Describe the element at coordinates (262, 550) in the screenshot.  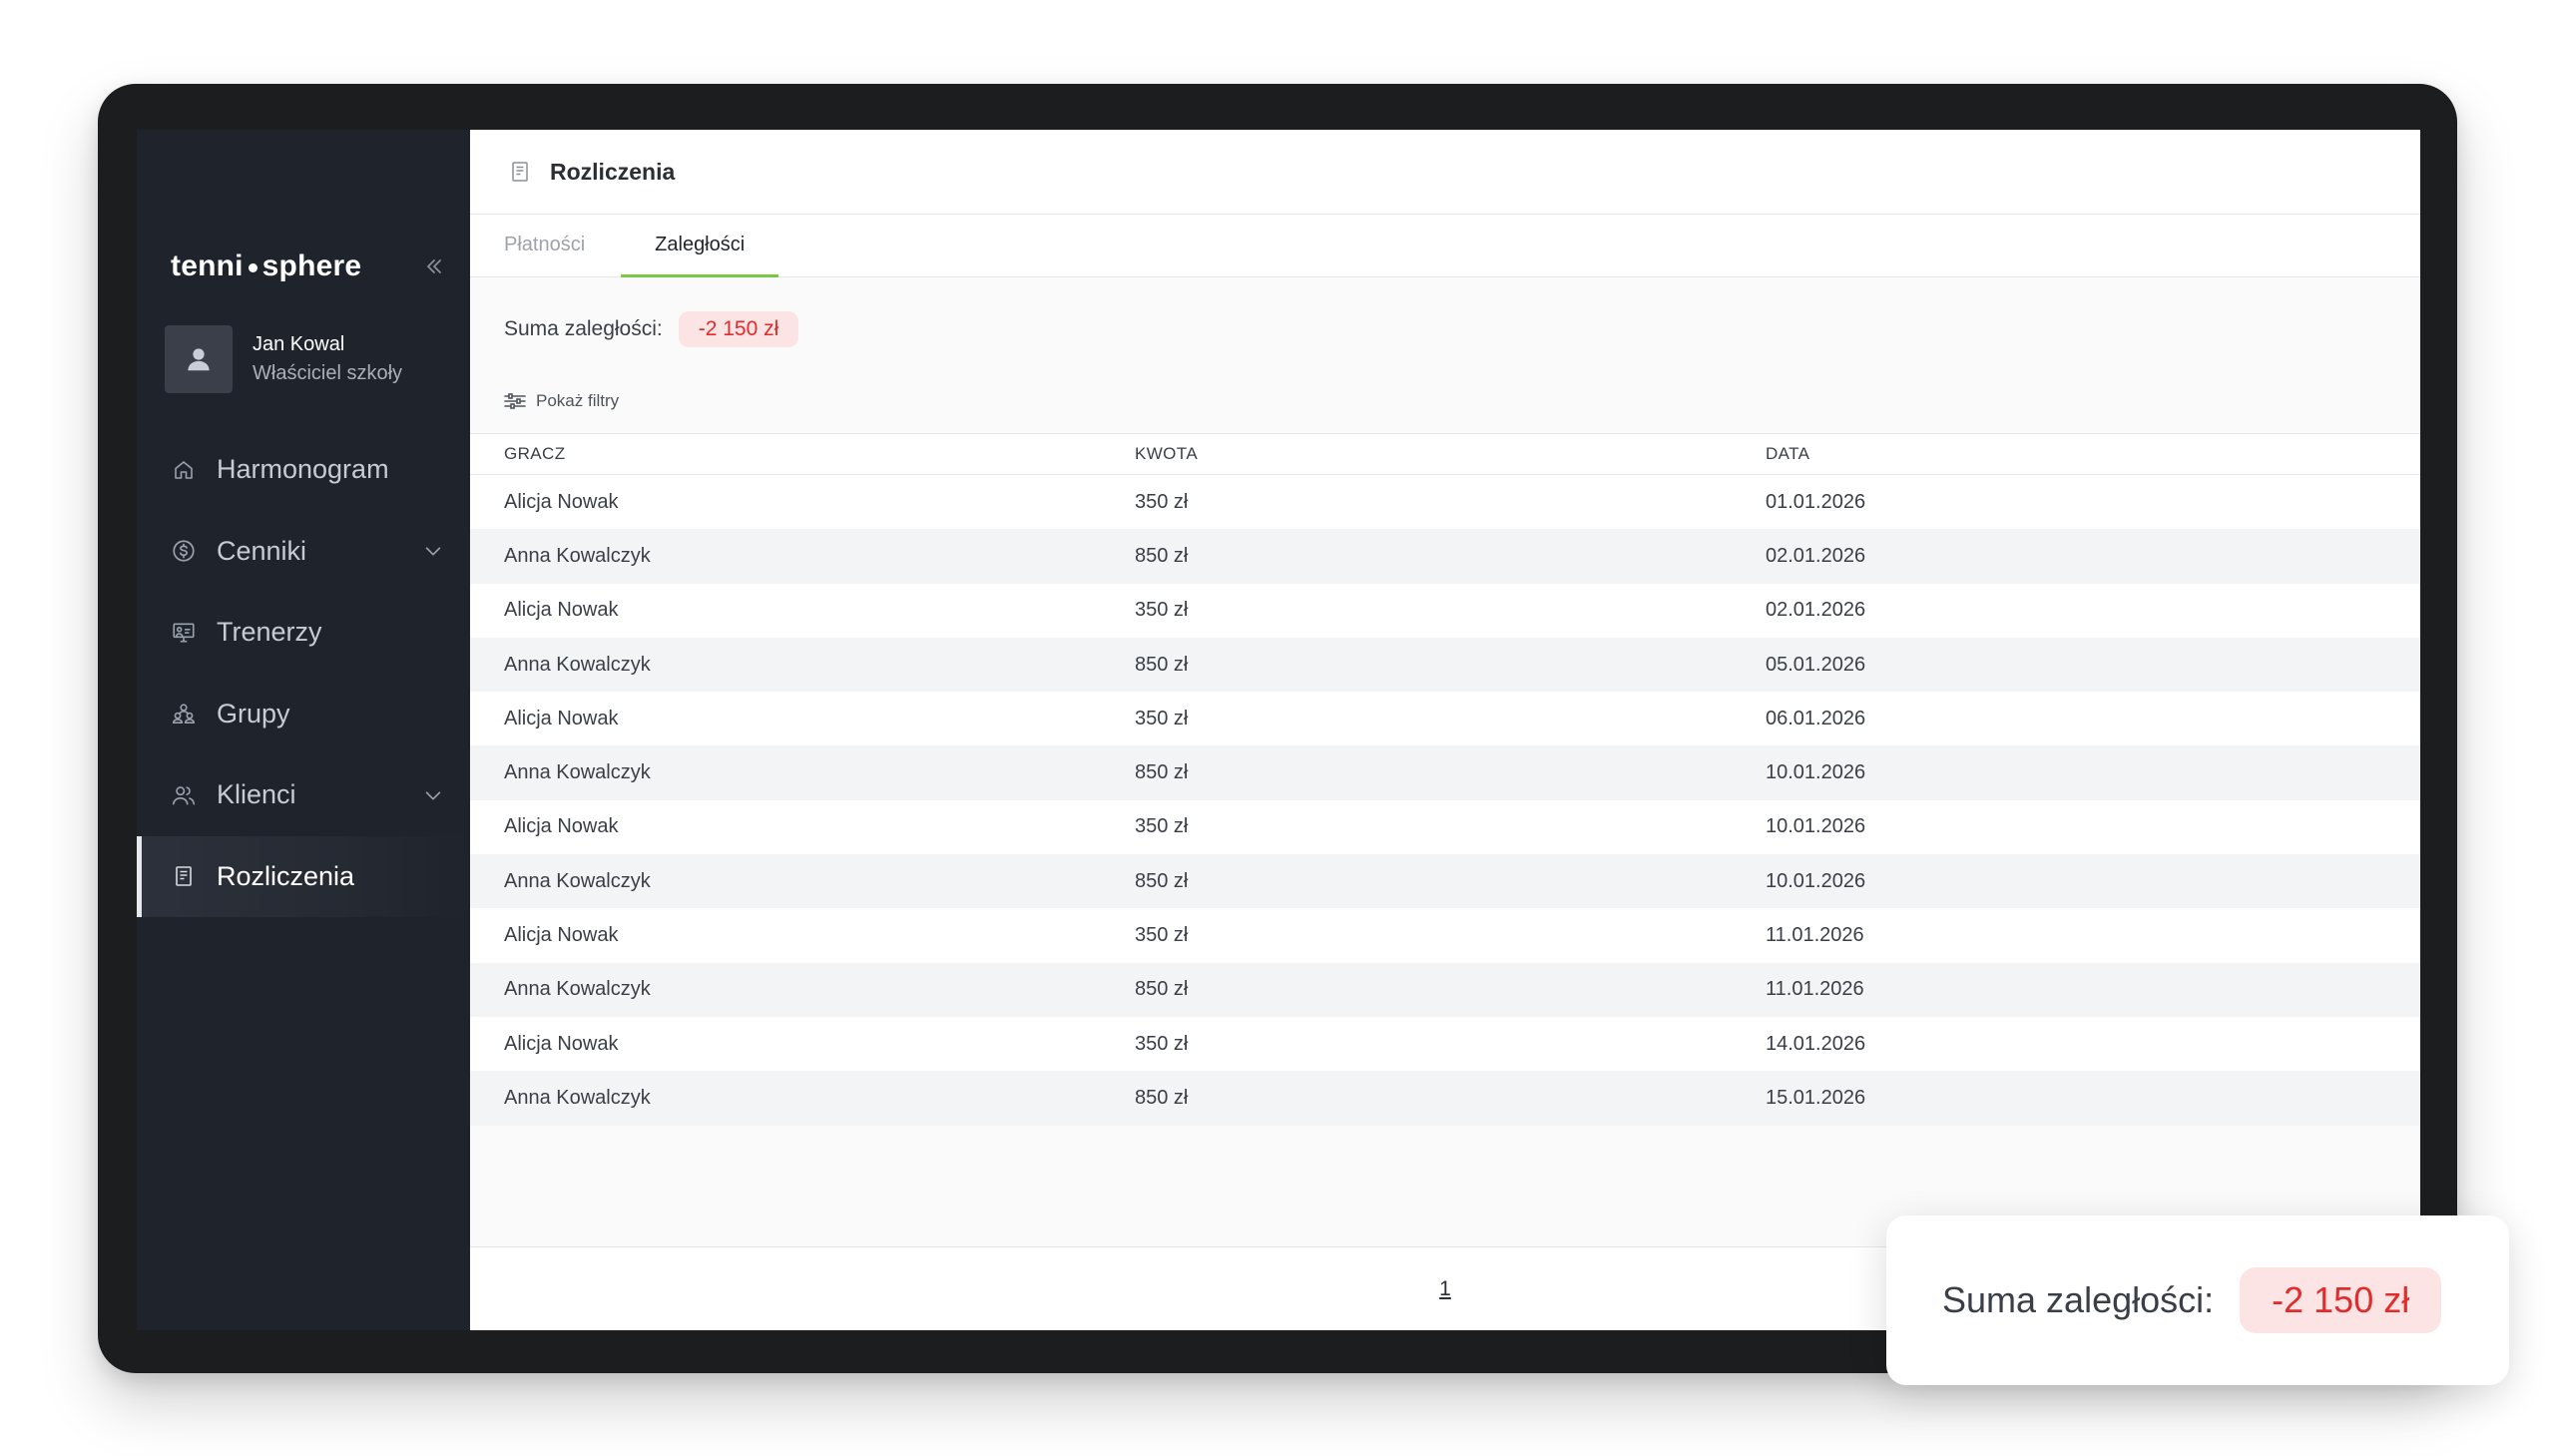
I see `sidebar-item-label: Cenniki` at that location.